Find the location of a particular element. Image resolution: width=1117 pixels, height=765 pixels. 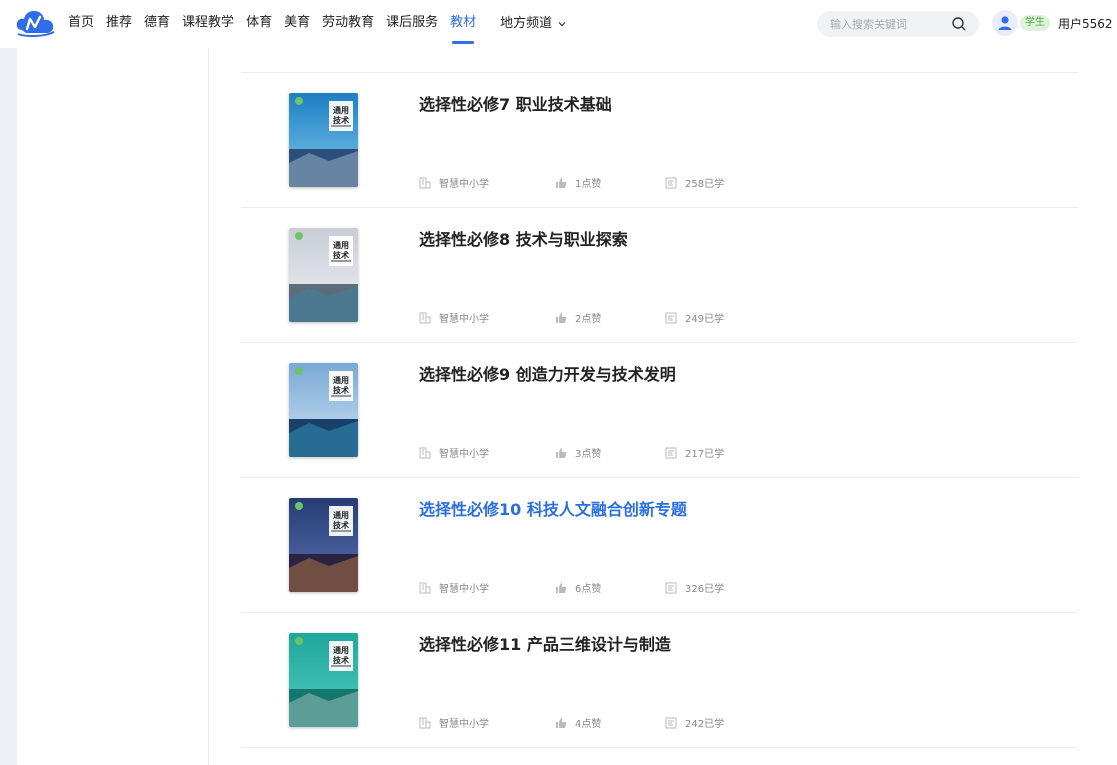

local-channel-dropdown: 地方频道 is located at coordinates (533, 24).